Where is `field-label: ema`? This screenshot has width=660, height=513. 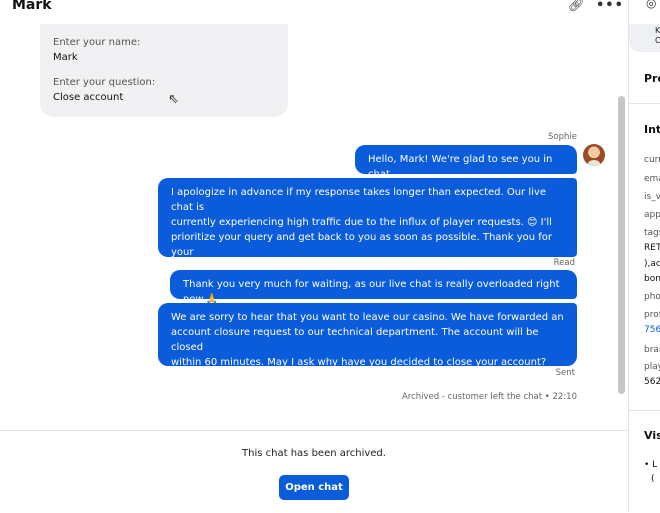
field-label: ema is located at coordinates (652, 179).